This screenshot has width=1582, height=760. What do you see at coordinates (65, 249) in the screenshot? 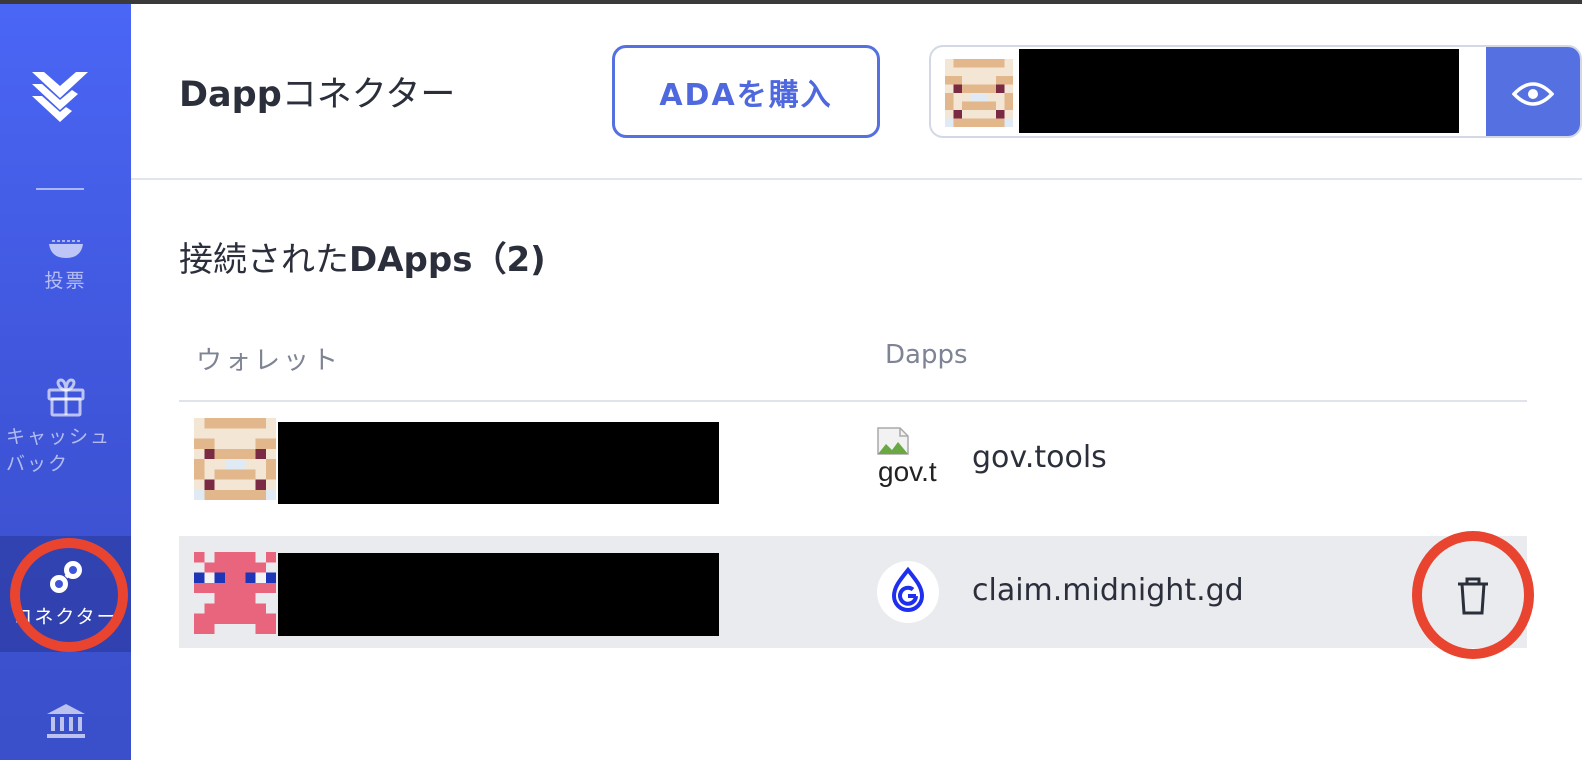
I see `vote-bowl-icon` at bounding box center [65, 249].